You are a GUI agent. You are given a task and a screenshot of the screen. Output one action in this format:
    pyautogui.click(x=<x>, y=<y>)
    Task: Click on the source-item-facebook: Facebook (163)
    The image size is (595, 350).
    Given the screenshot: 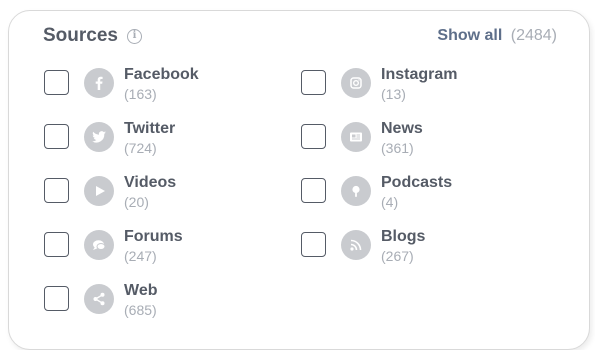 What is the action you would take?
    pyautogui.click(x=164, y=86)
    